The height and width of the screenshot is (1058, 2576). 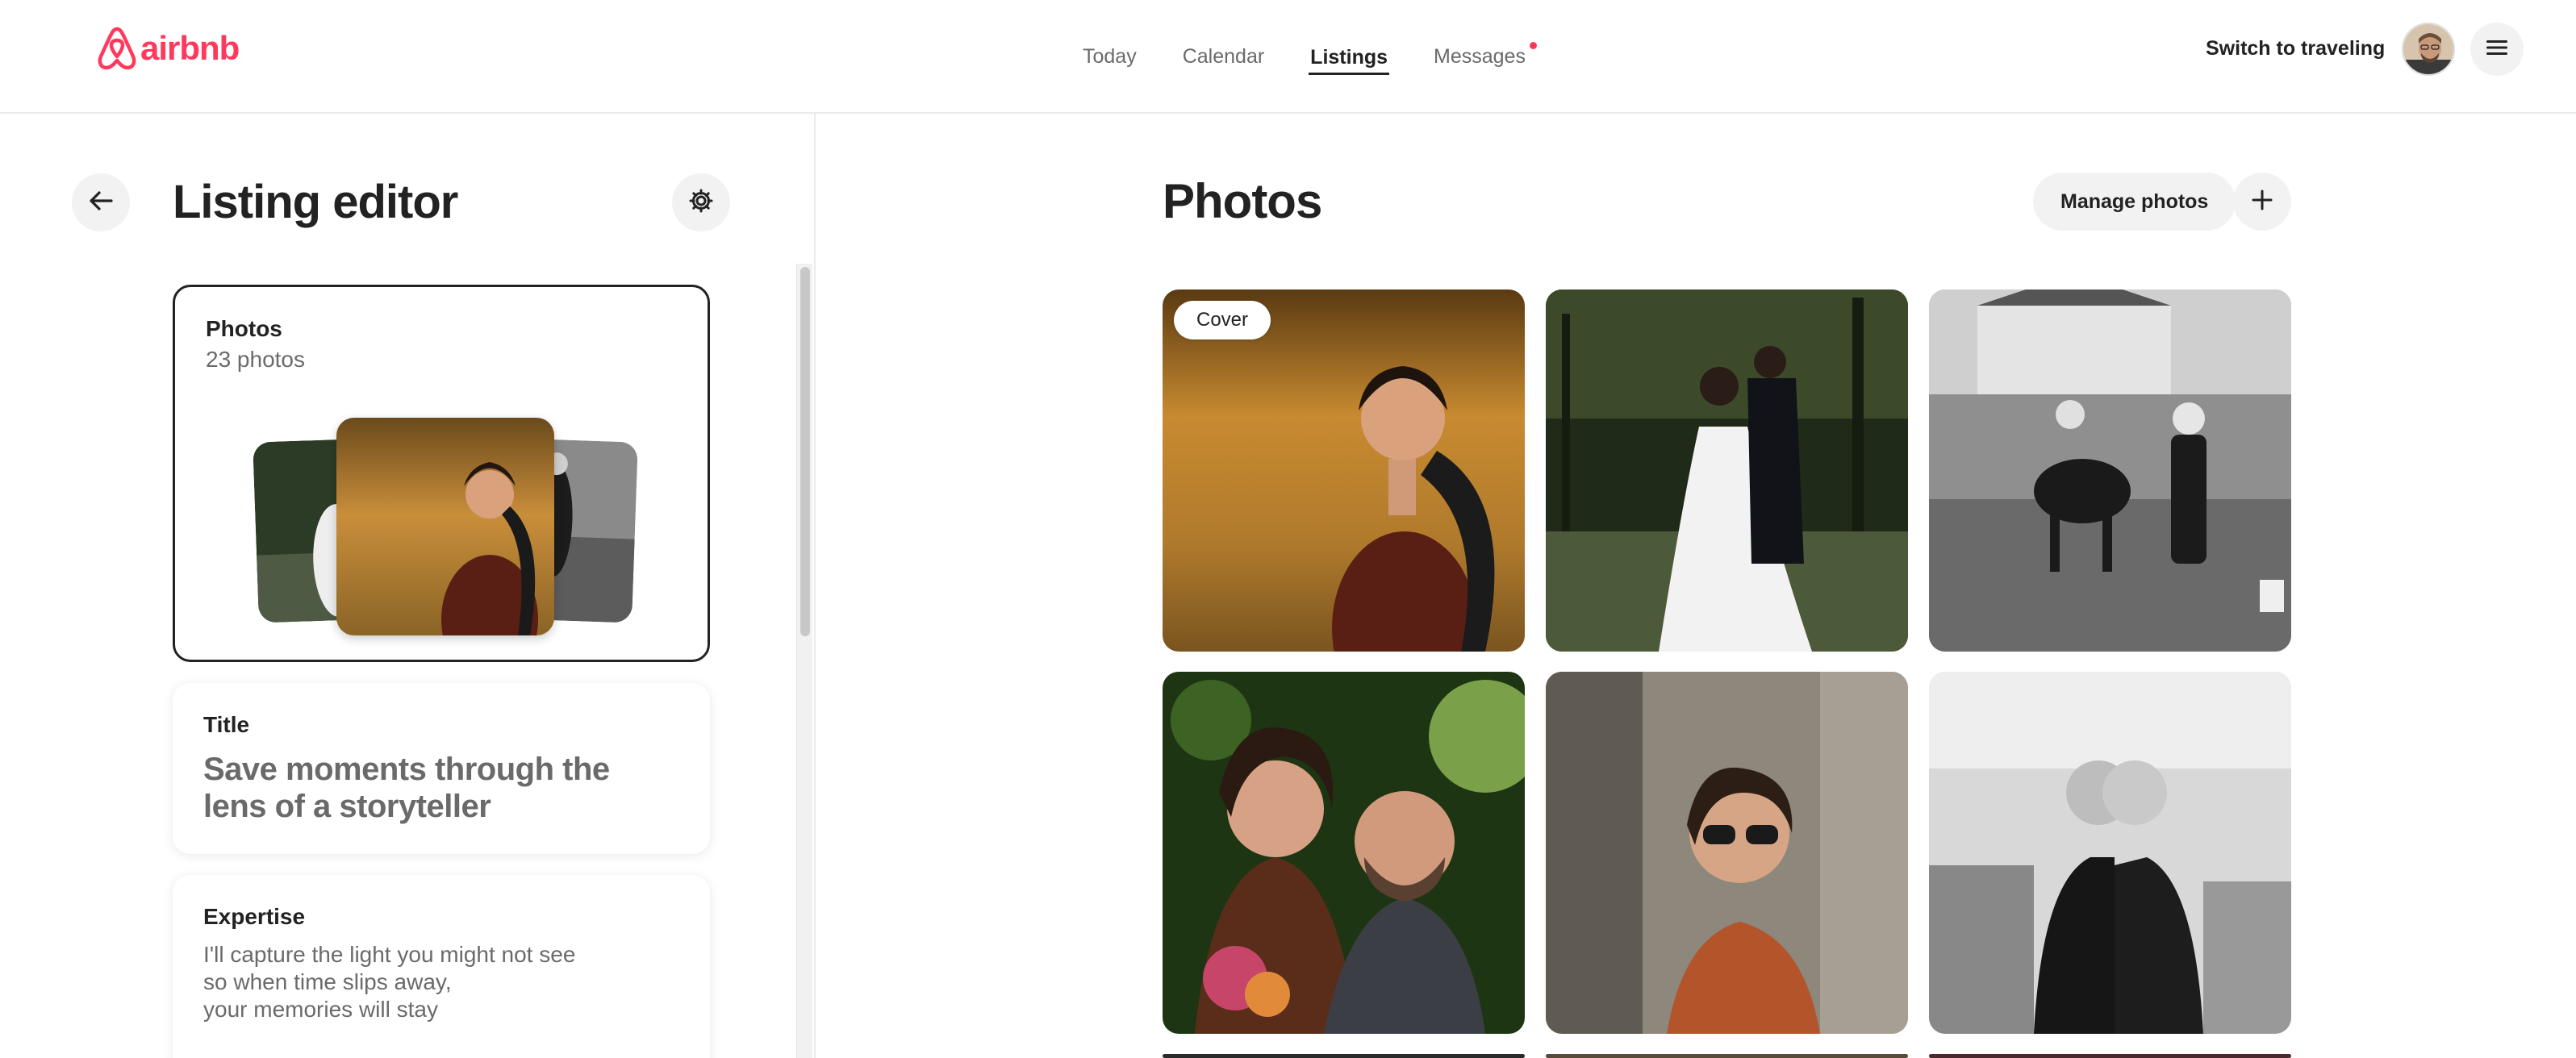 What do you see at coordinates (2134, 202) in the screenshot?
I see `manage-photos-button: Manage photos` at bounding box center [2134, 202].